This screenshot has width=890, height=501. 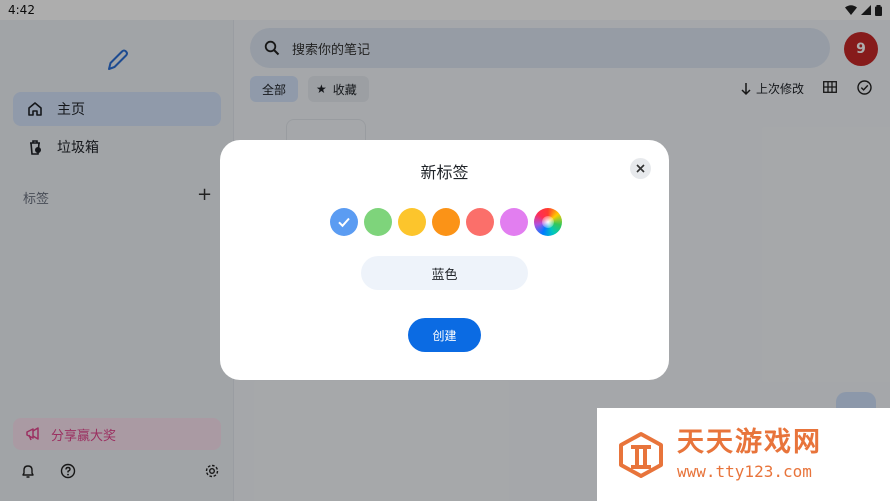 I want to click on watermark: 天天游戏网 www.tty123.com, so click(x=743, y=454).